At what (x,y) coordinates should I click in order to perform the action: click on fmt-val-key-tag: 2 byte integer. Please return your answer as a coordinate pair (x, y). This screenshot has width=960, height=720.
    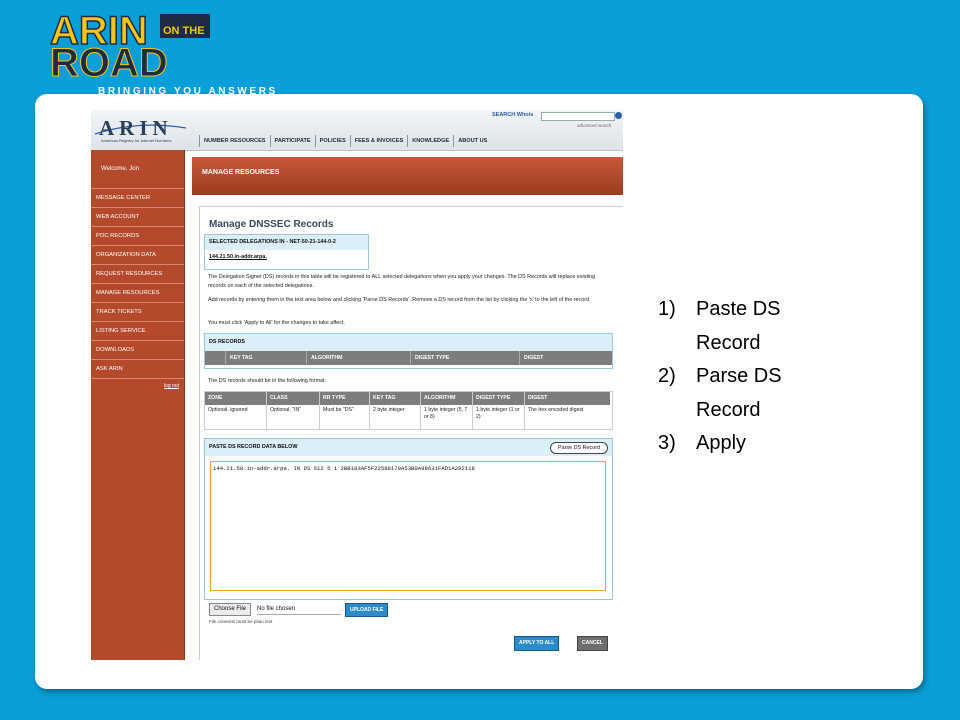
    Looking at the image, I should click on (395, 417).